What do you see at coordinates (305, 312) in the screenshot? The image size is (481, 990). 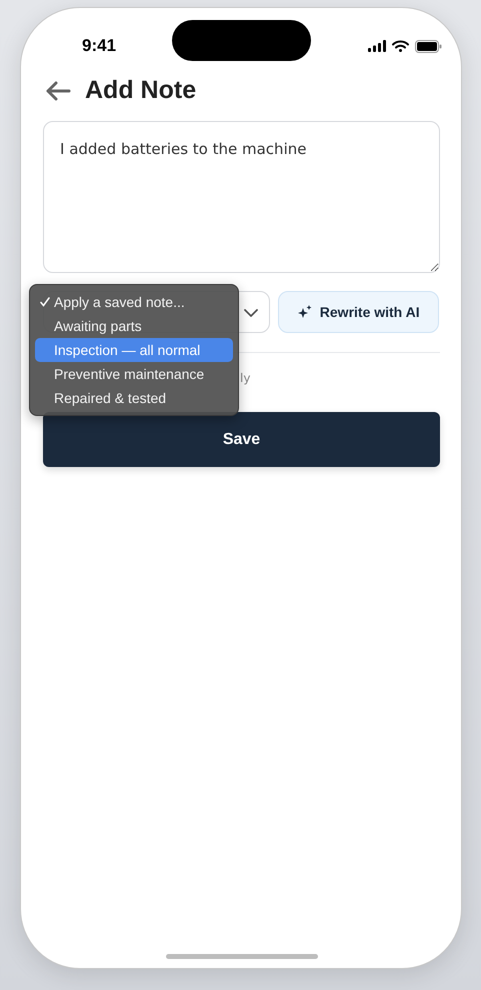 I see `sparkle-icon` at bounding box center [305, 312].